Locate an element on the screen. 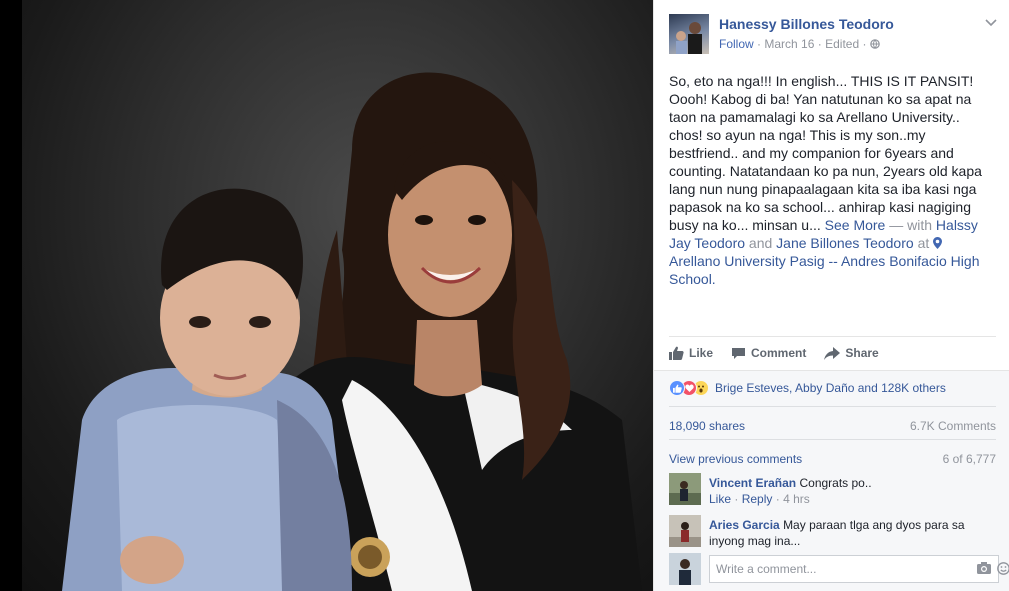  share-icon is located at coordinates (832, 353).